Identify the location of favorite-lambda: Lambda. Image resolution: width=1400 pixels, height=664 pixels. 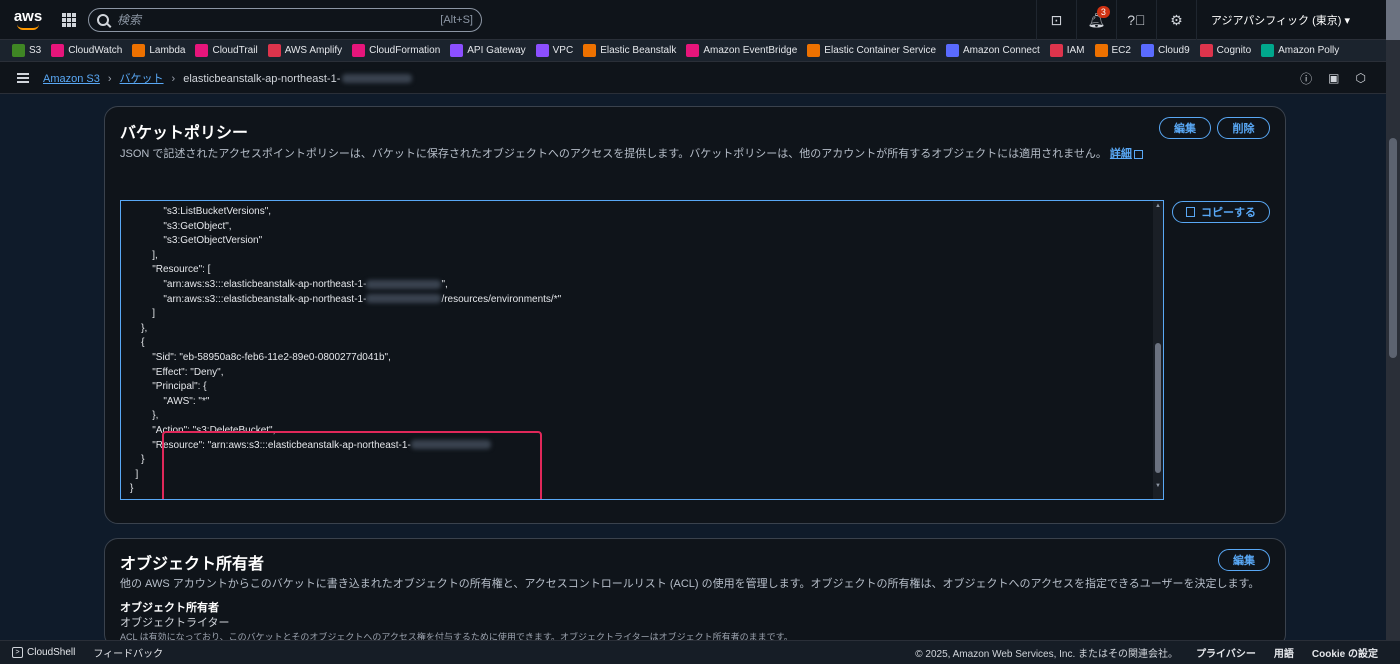
(158, 50).